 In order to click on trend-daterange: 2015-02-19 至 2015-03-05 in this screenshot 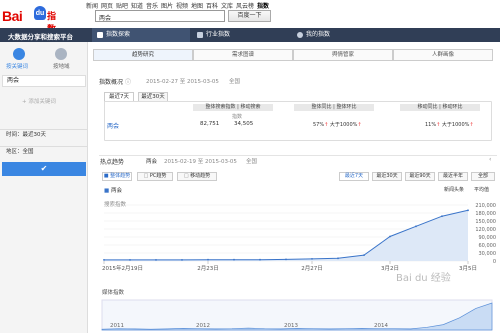, I will do `click(200, 162)`.